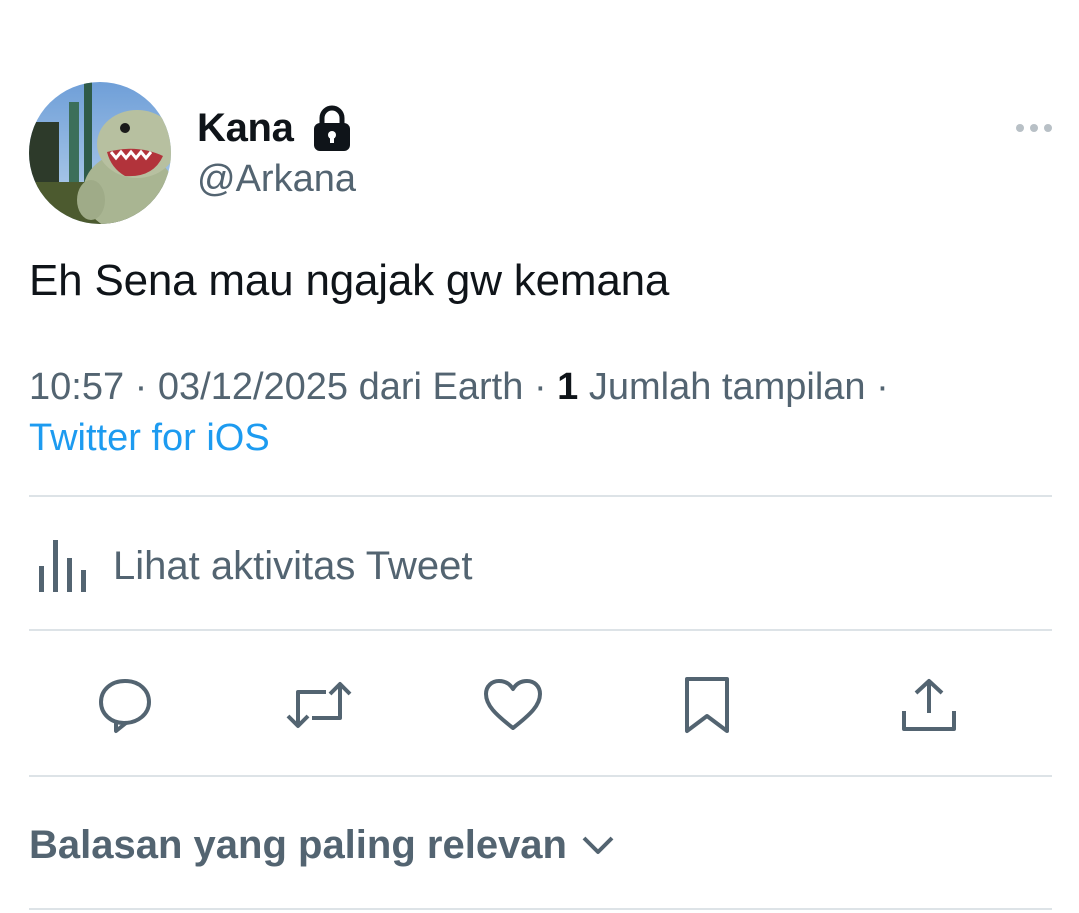 The height and width of the screenshot is (913, 1079). I want to click on reply-button, so click(125, 705).